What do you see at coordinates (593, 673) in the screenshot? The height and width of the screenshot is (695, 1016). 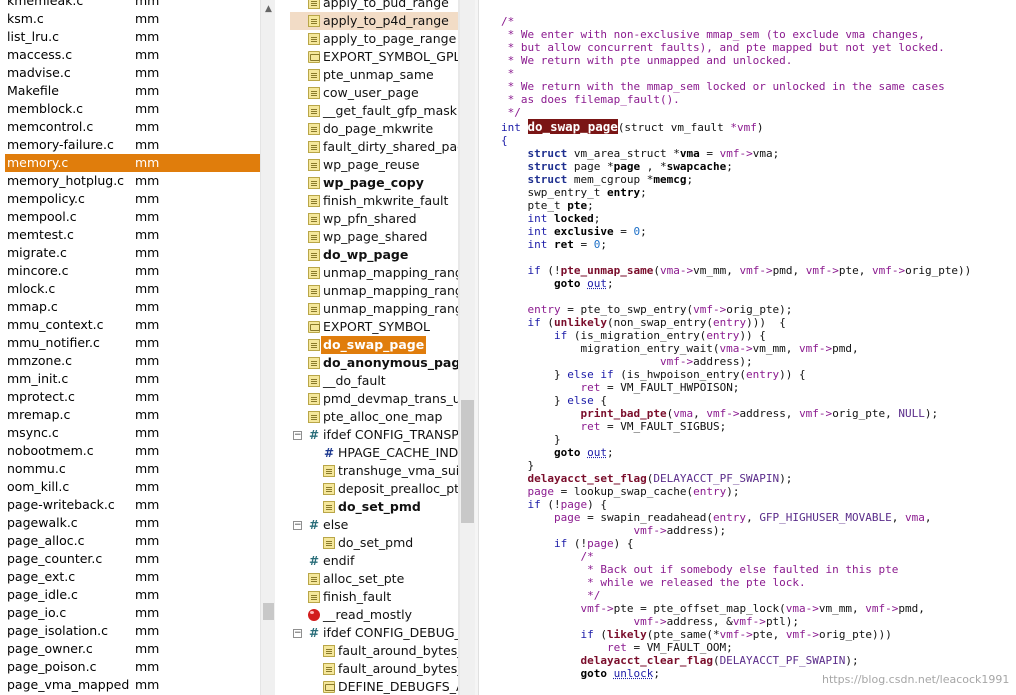 I see `code-token: goto` at bounding box center [593, 673].